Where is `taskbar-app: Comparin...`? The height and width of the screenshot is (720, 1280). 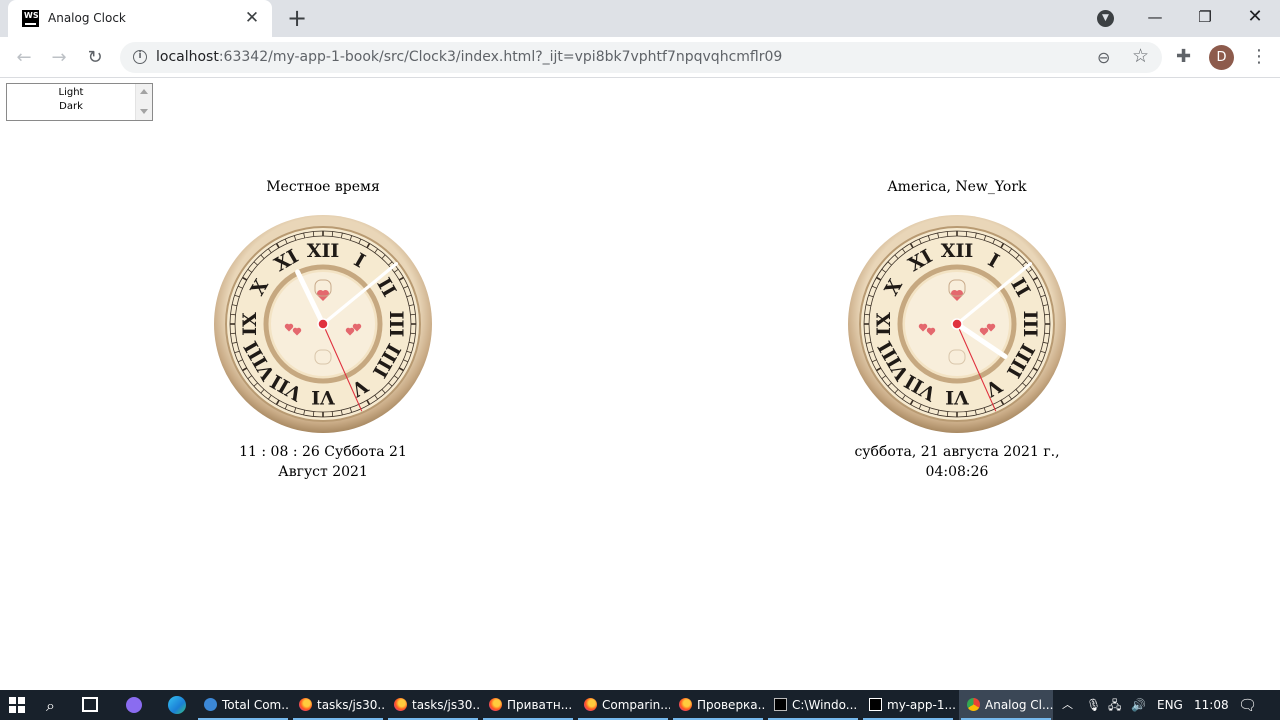 taskbar-app: Comparin... is located at coordinates (623, 705).